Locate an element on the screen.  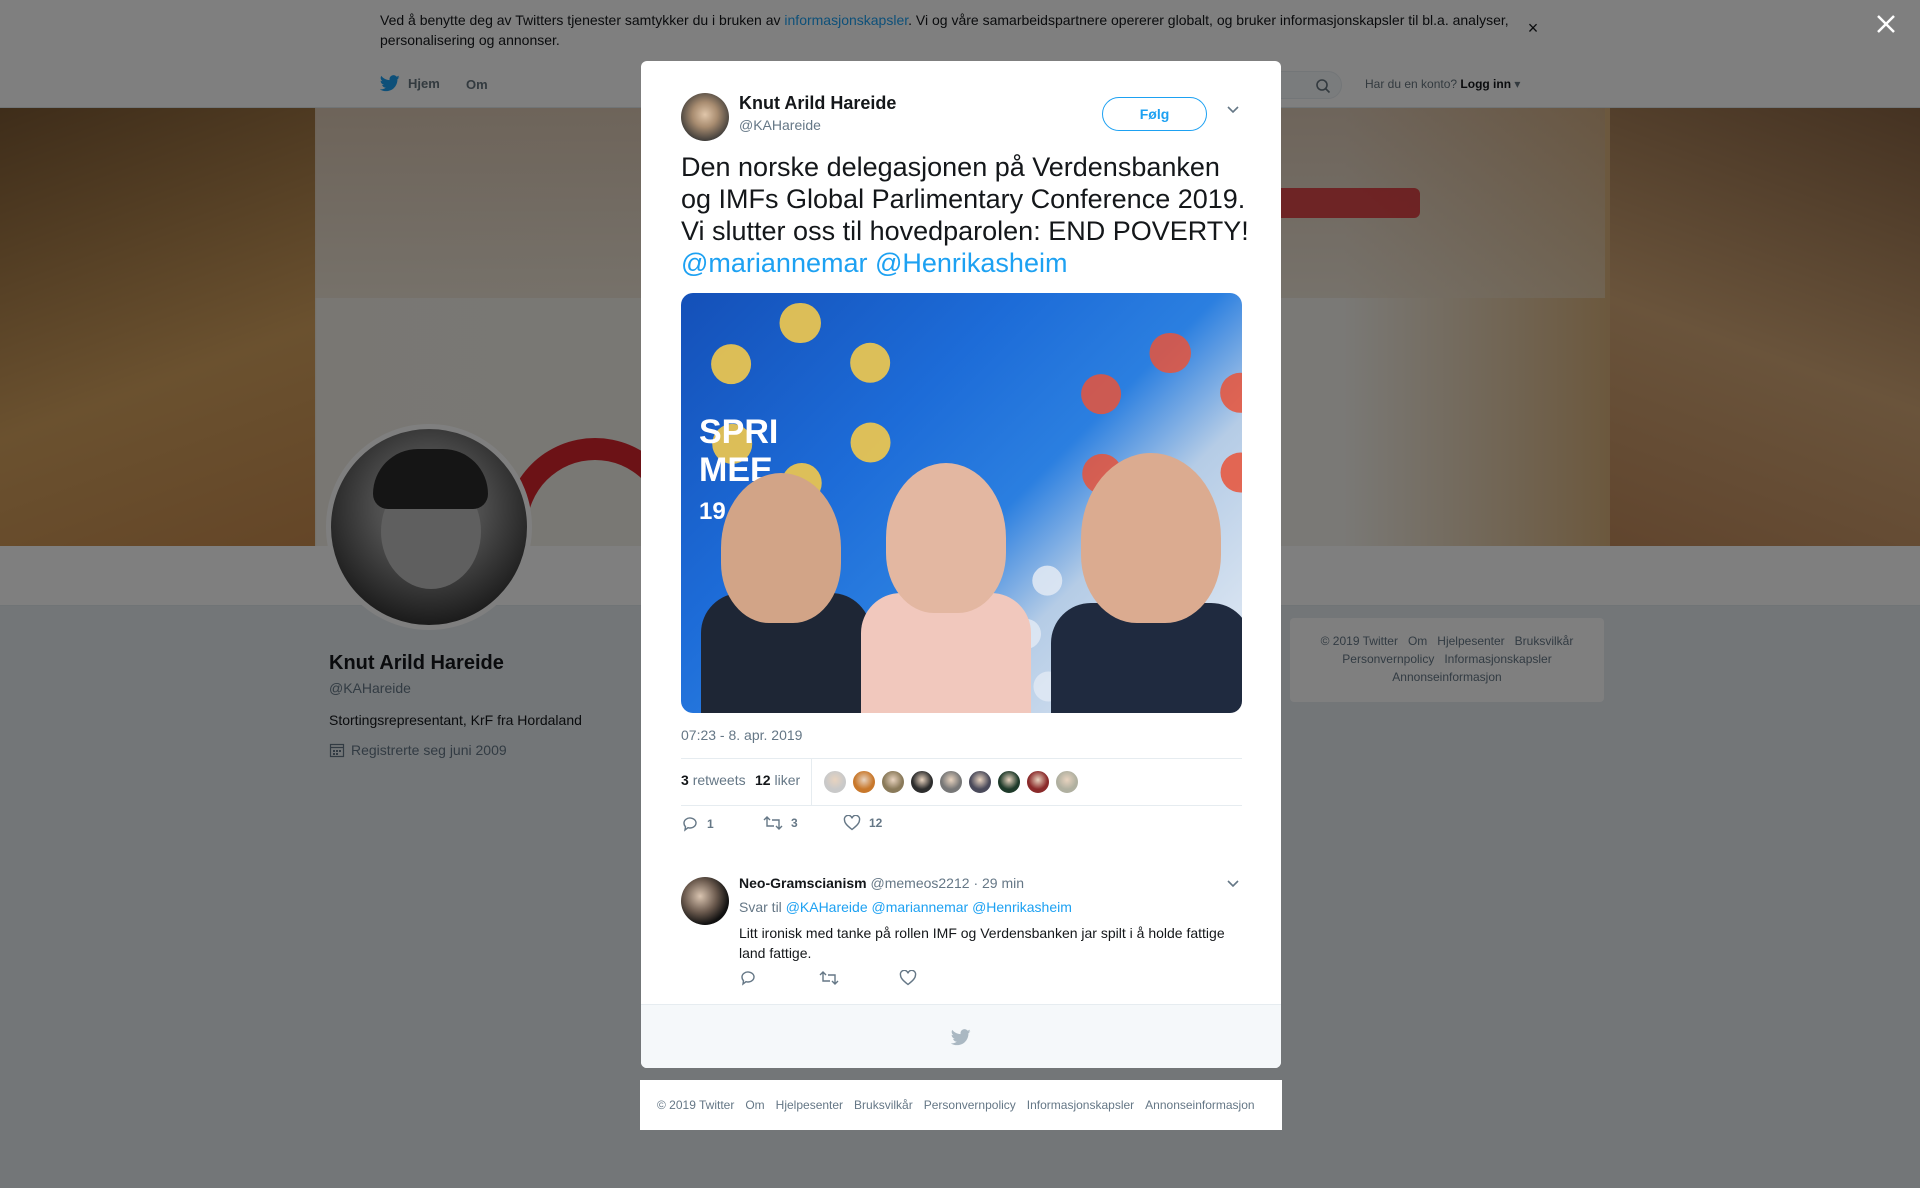
footer-about-link: Om is located at coordinates (754, 1105).